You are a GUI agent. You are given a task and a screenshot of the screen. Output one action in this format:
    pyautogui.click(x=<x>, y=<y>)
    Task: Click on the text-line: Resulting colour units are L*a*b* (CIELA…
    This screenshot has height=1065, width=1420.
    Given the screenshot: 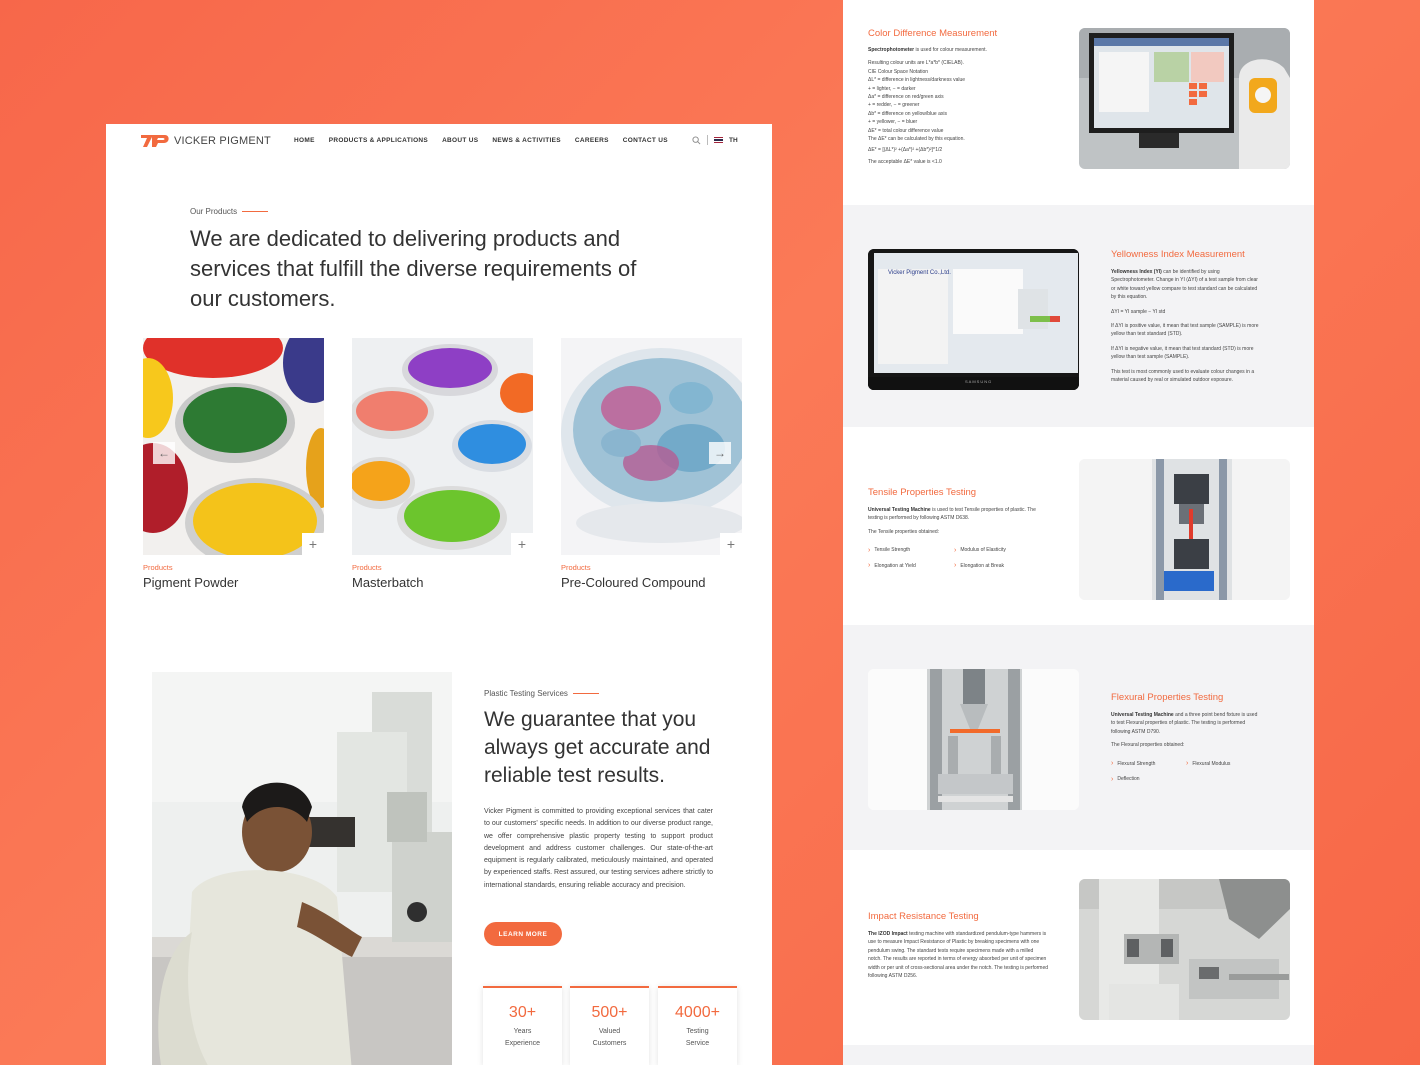 What is the action you would take?
    pyautogui.click(x=916, y=63)
    